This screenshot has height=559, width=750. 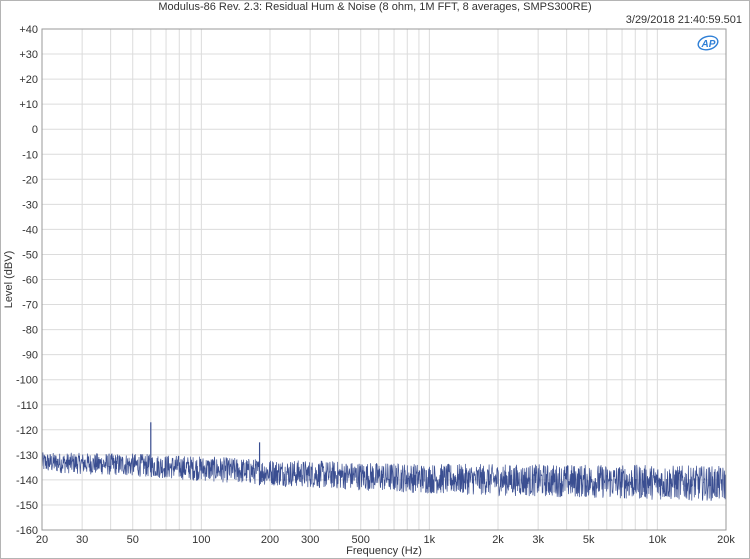 I want to click on y-tick-label: -120, so click(x=27, y=431).